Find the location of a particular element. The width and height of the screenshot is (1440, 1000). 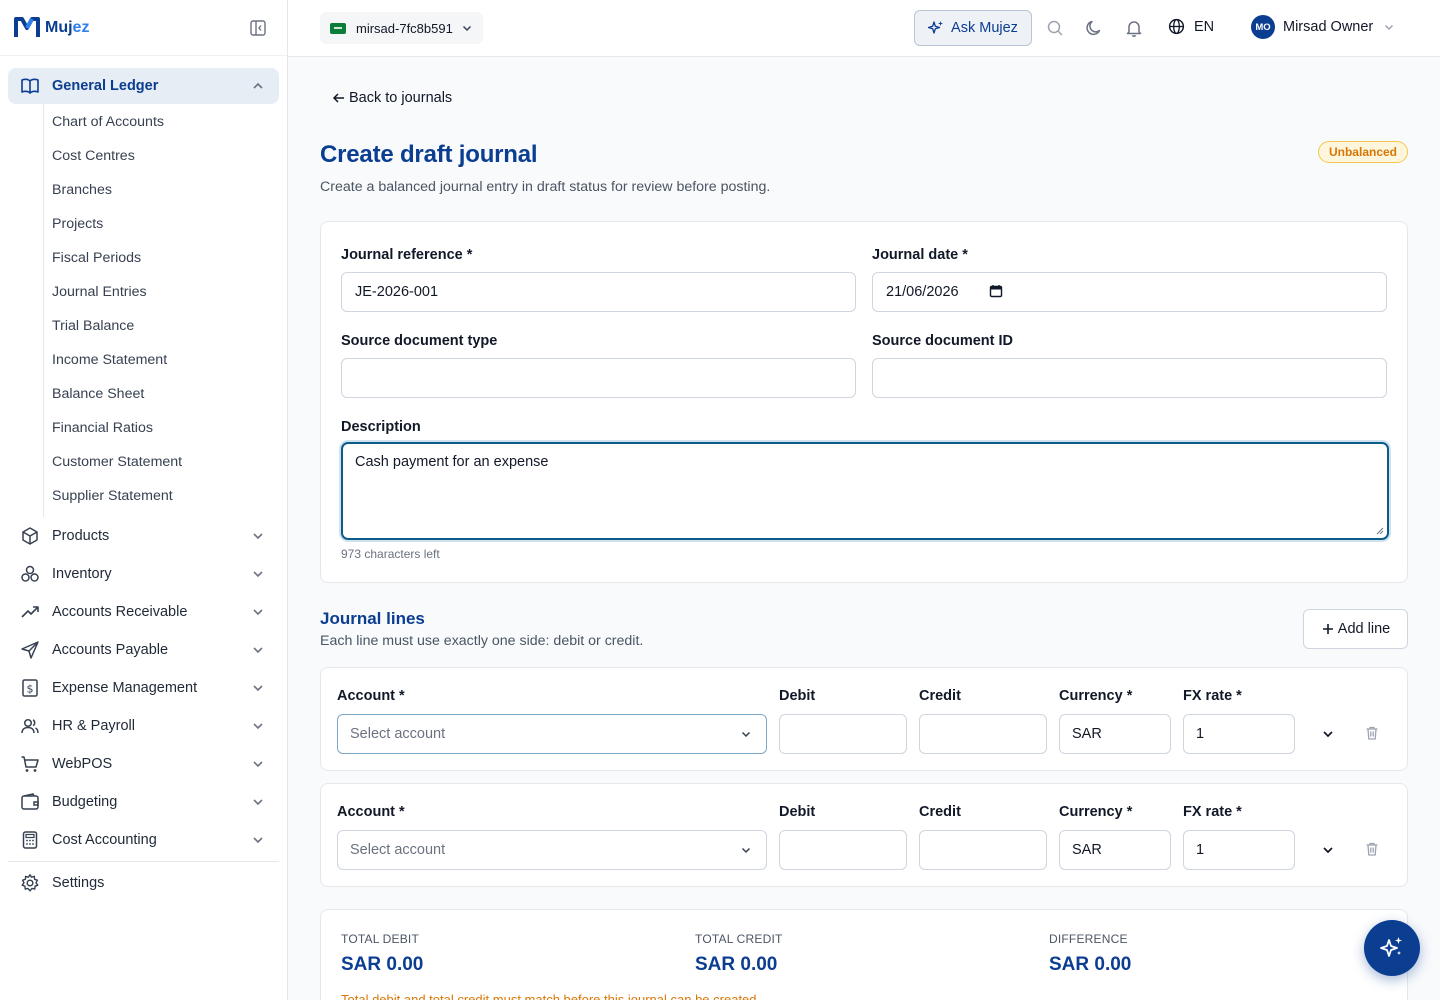

sidebar-subitem-fiscal-periods: Fiscal Periods is located at coordinates (161, 258).